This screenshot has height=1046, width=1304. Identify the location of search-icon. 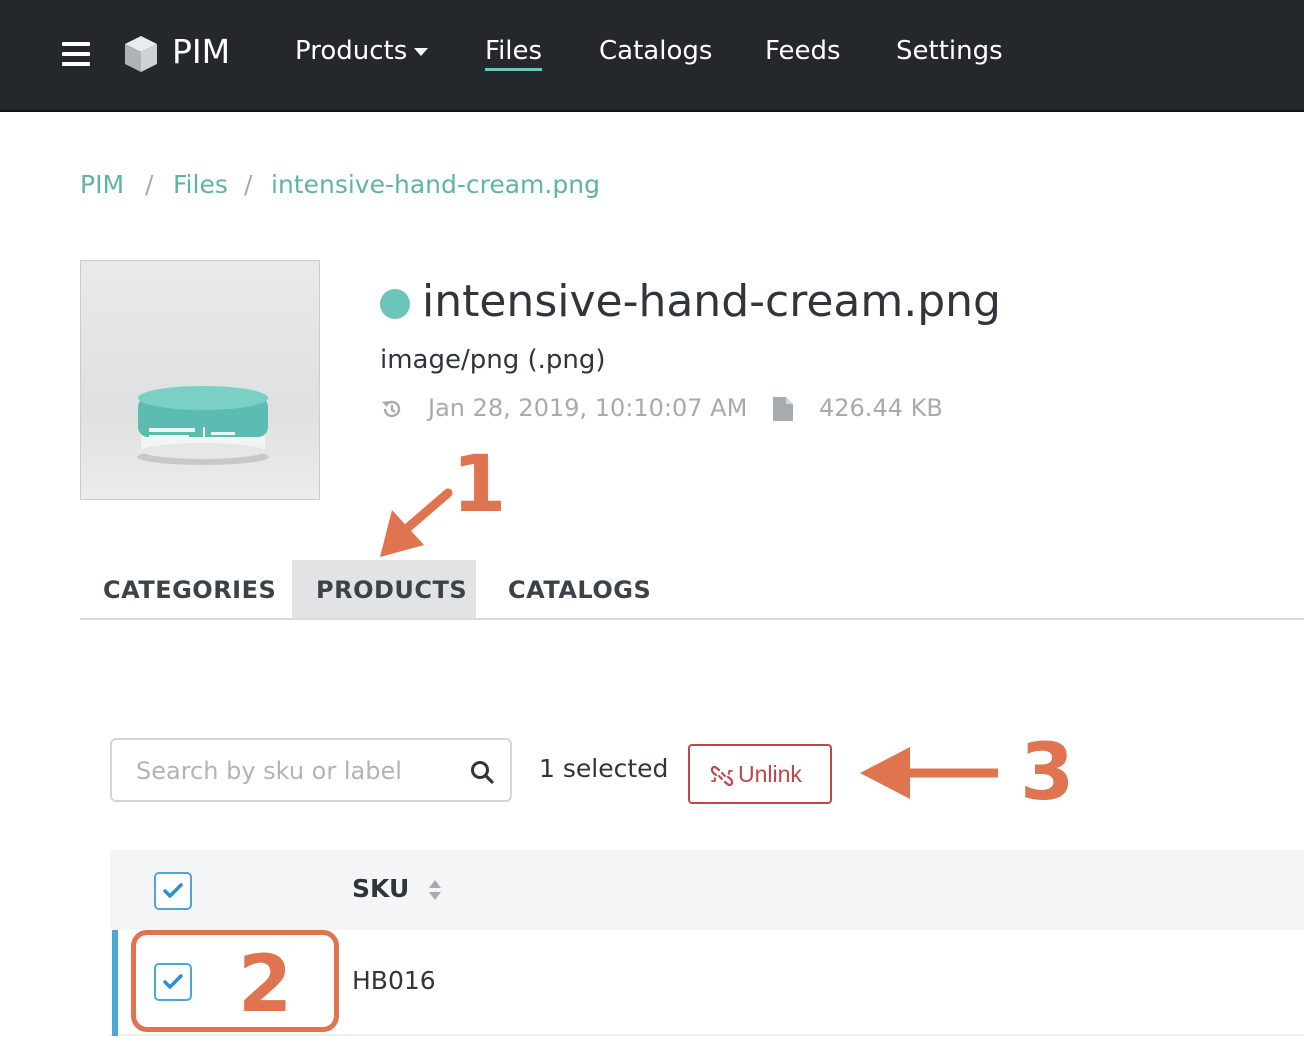
(482, 772).